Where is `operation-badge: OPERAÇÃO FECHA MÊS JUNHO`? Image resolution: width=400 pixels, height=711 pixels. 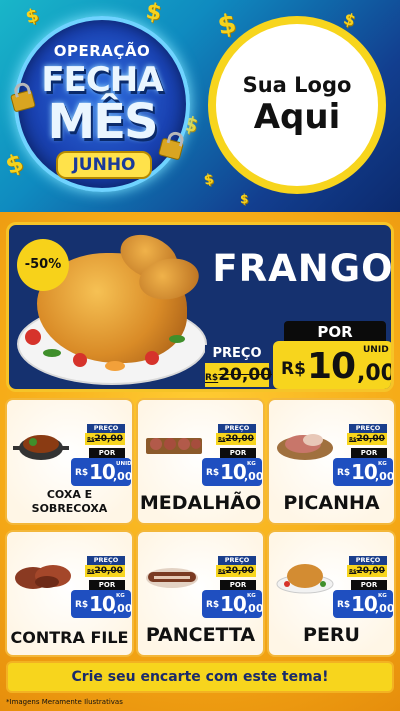 operation-badge: OPERAÇÃO FECHA MÊS JUNHO is located at coordinates (102, 104).